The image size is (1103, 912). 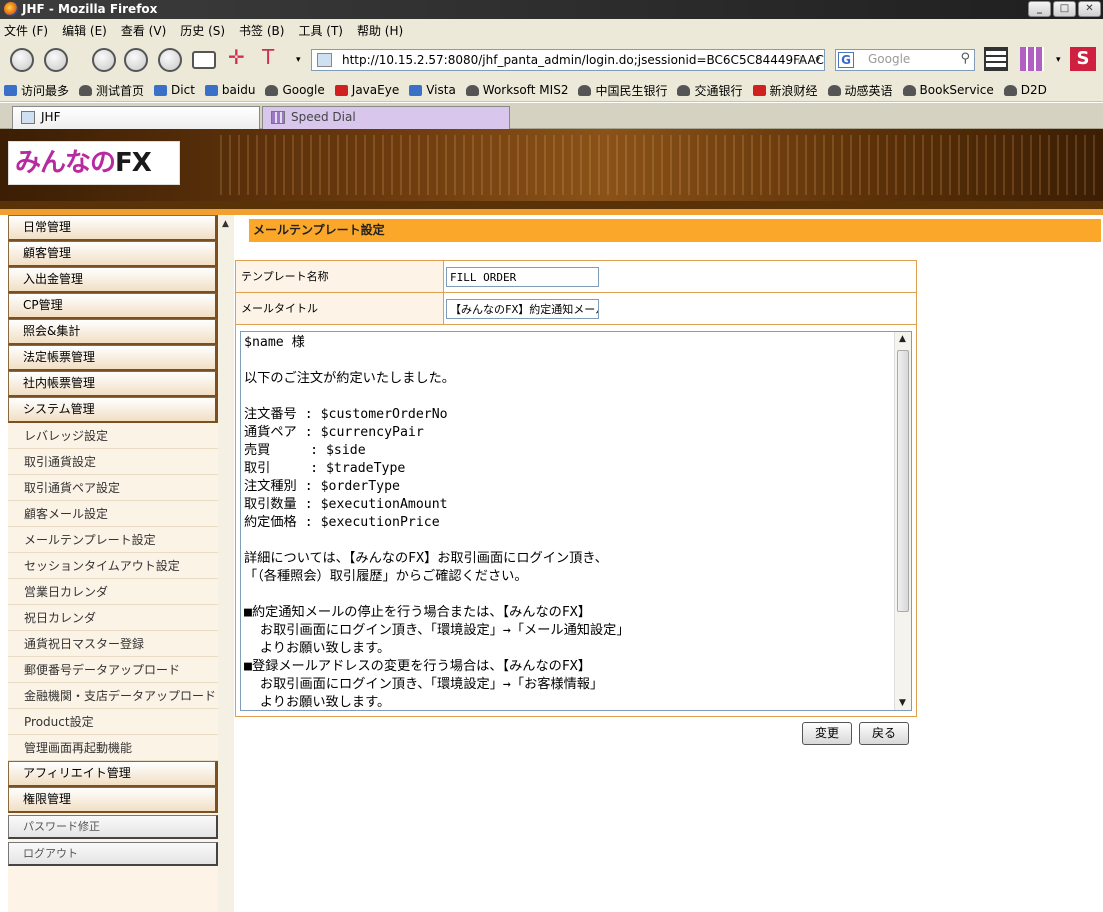 I want to click on bookmark-item: 交通银行, so click(x=710, y=90).